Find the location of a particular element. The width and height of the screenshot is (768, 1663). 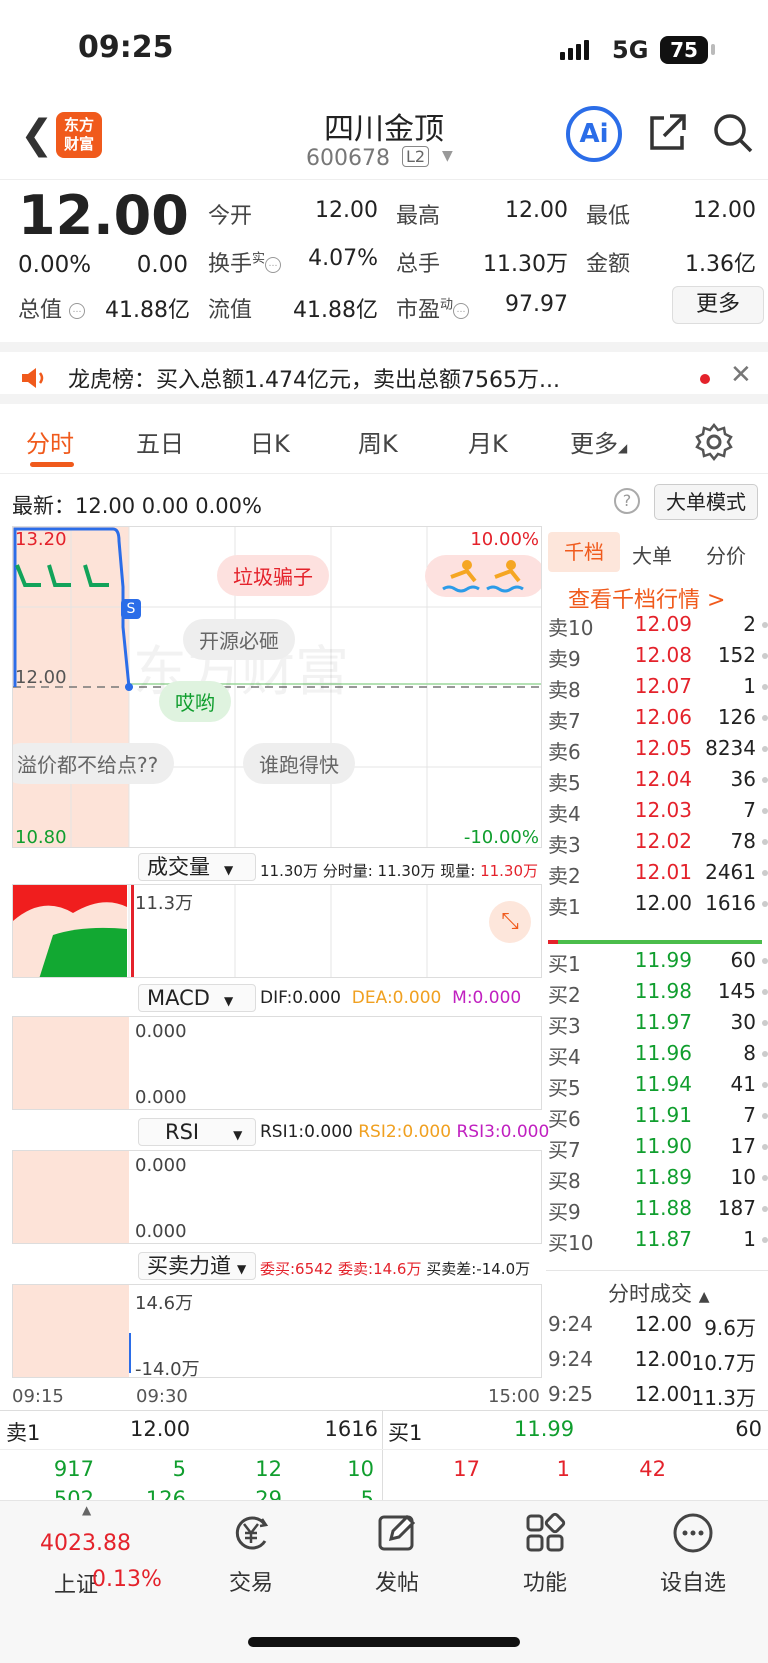

tab-more: 更多◢ is located at coordinates (598, 441).